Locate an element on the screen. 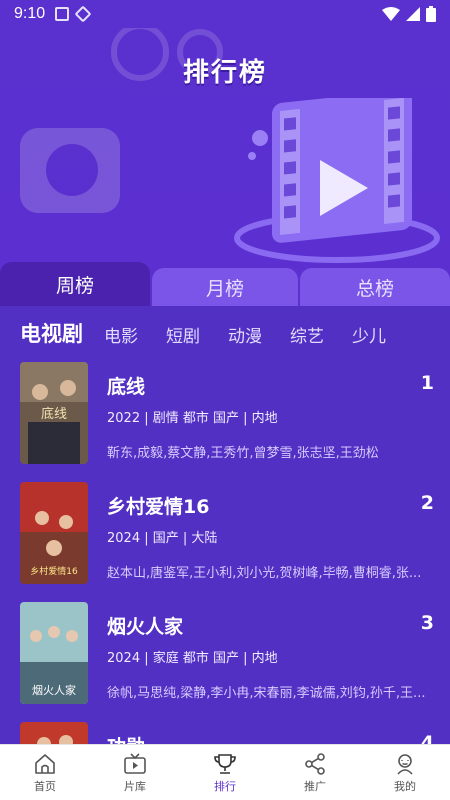  tab-all-time: 总榜 is located at coordinates (375, 287).